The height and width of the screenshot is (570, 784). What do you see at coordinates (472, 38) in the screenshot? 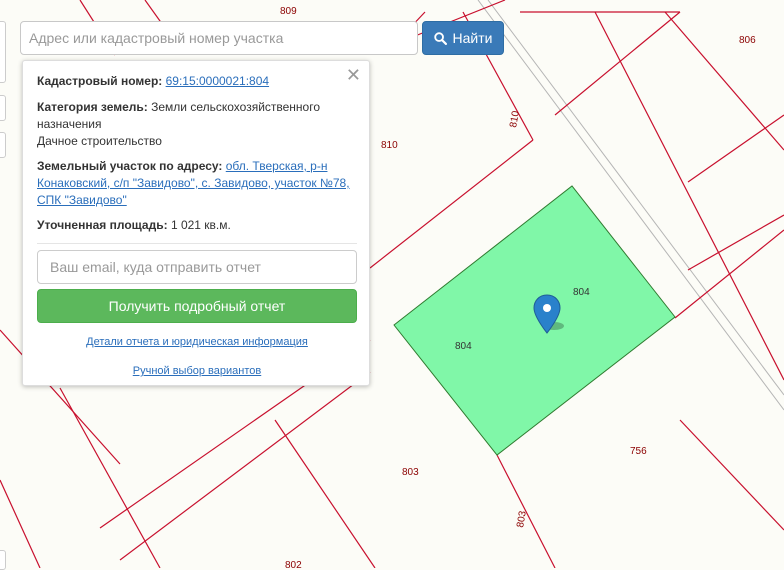
I see `search-button-label: Найти` at bounding box center [472, 38].